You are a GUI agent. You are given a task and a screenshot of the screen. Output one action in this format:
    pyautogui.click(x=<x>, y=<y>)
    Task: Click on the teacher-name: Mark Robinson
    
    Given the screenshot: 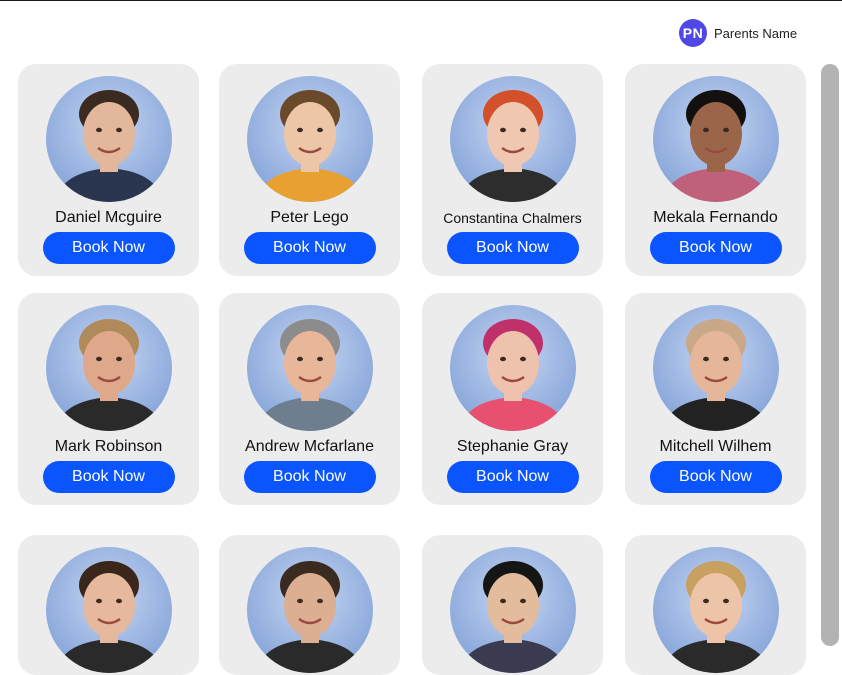 What is the action you would take?
    pyautogui.click(x=108, y=446)
    